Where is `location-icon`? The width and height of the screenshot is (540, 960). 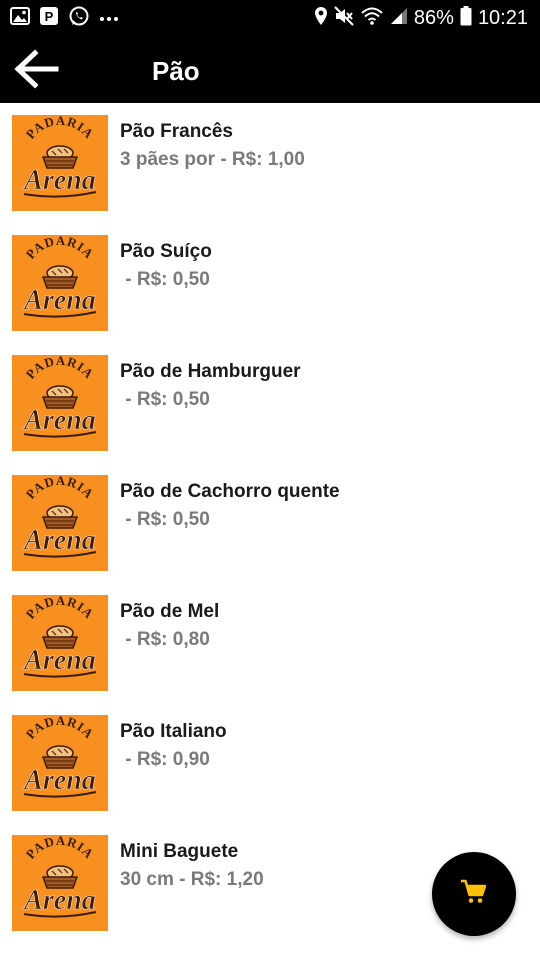 location-icon is located at coordinates (321, 18).